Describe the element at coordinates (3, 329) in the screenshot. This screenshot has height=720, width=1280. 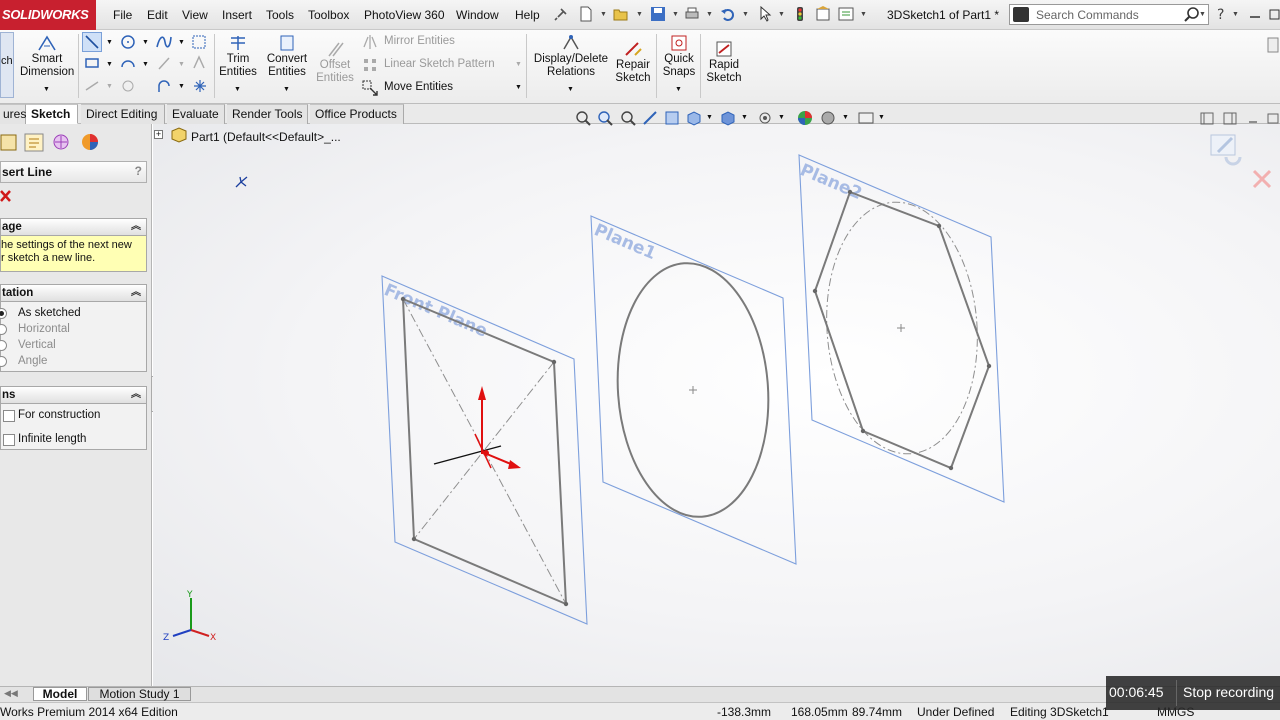
I see `radio-horizontal` at that location.